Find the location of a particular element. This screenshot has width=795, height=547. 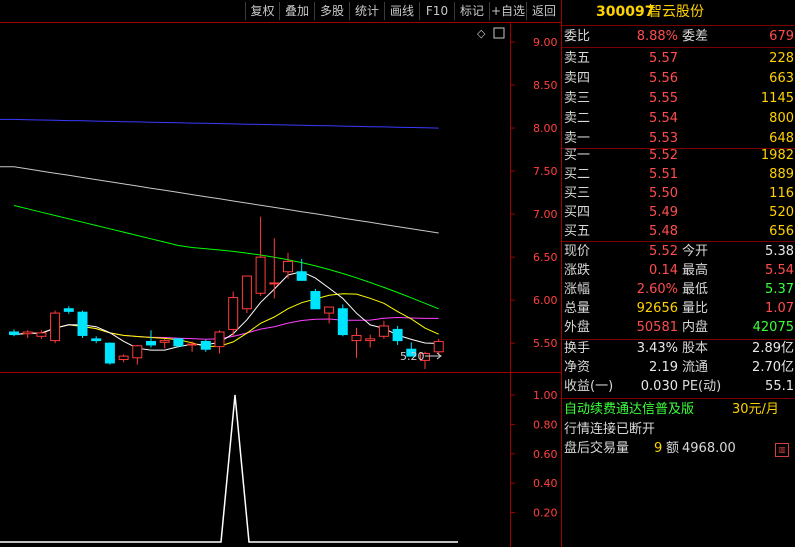

stat-value: 0.14 is located at coordinates (663, 270).